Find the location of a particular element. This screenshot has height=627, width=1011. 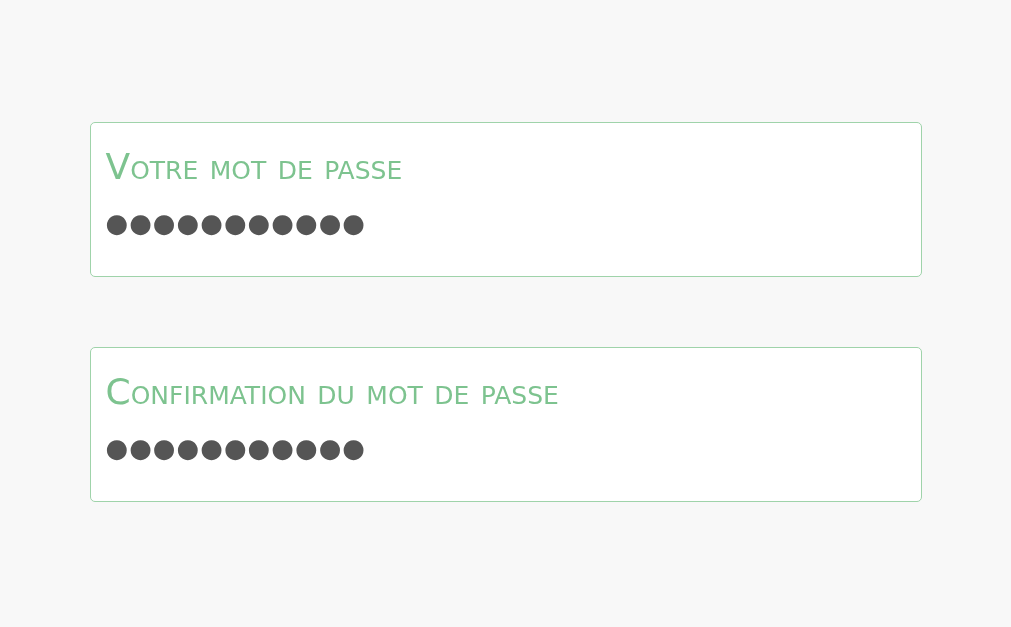

field-label: Votre mot de passe is located at coordinates (254, 167).